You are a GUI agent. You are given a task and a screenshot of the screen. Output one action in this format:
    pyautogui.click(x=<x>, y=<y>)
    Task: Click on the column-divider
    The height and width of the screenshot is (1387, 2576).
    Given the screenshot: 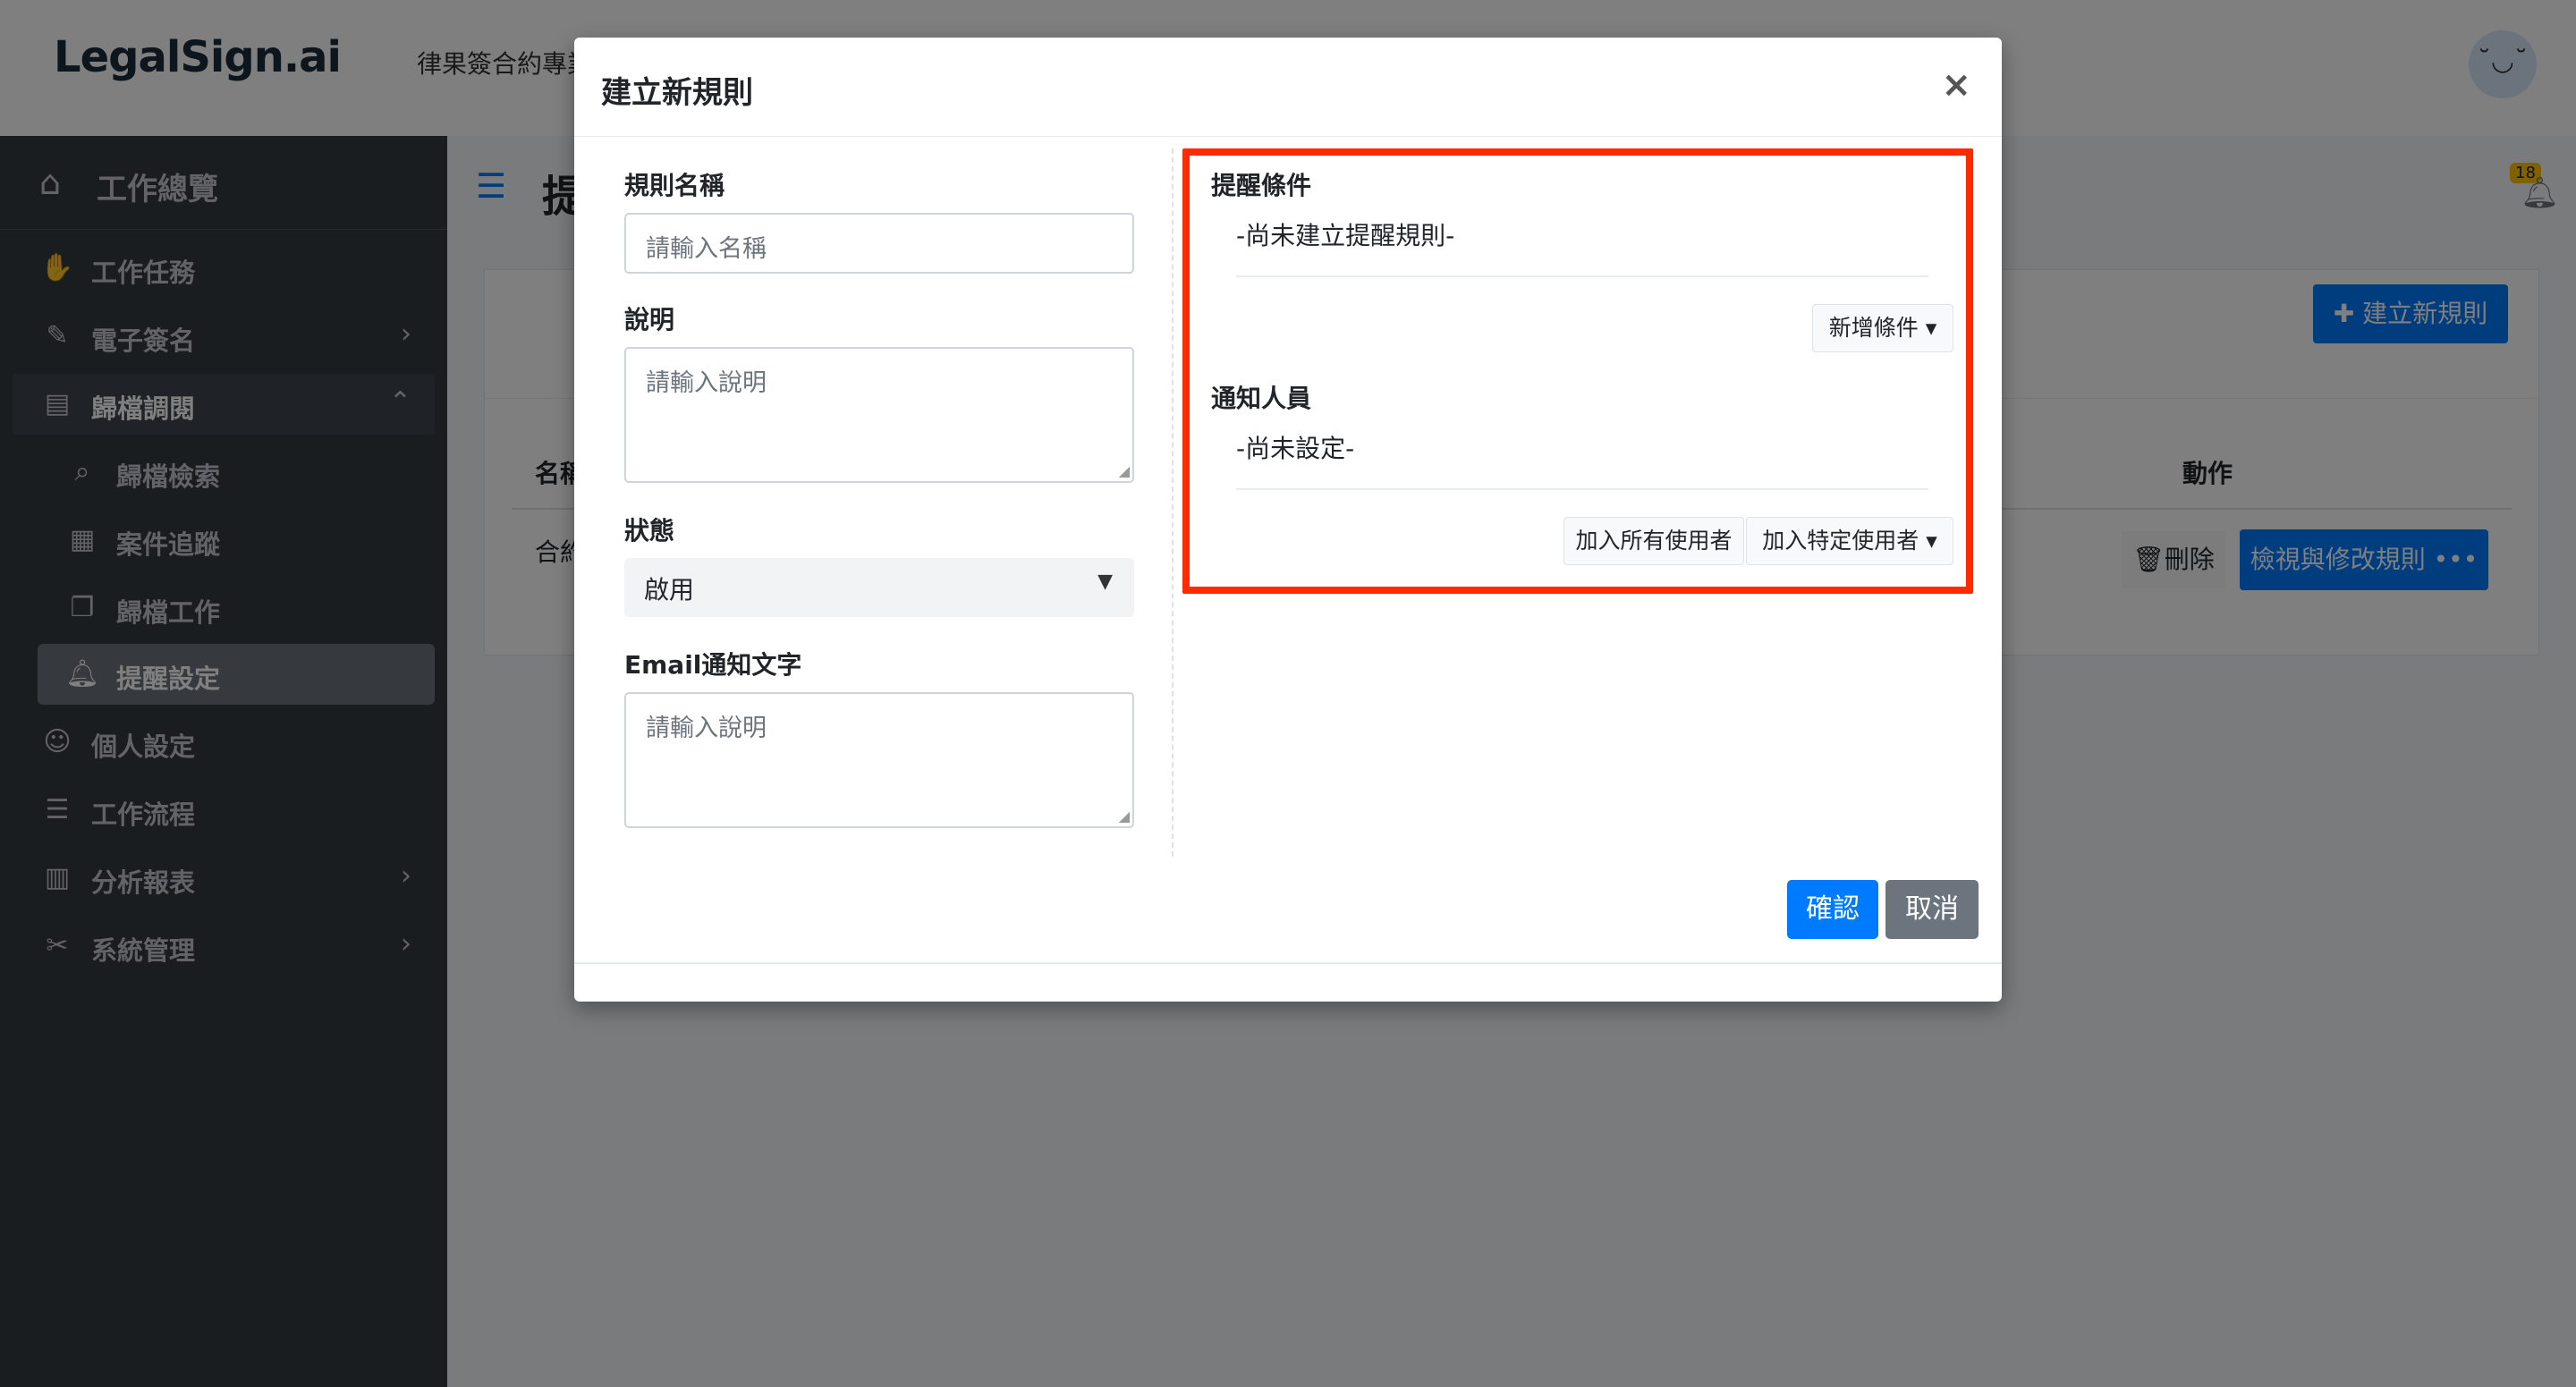 What is the action you would take?
    pyautogui.click(x=1173, y=502)
    